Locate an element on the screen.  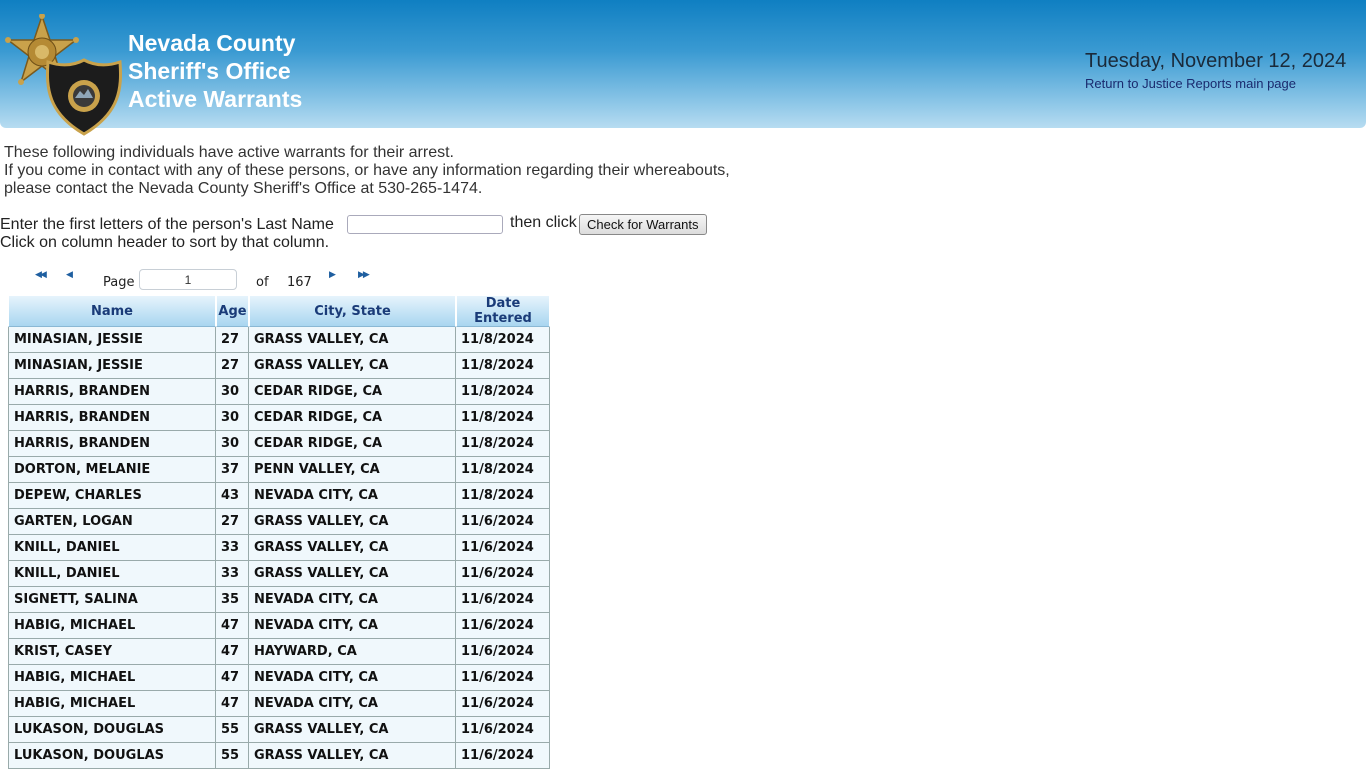
cell-age: 37 is located at coordinates (232, 470).